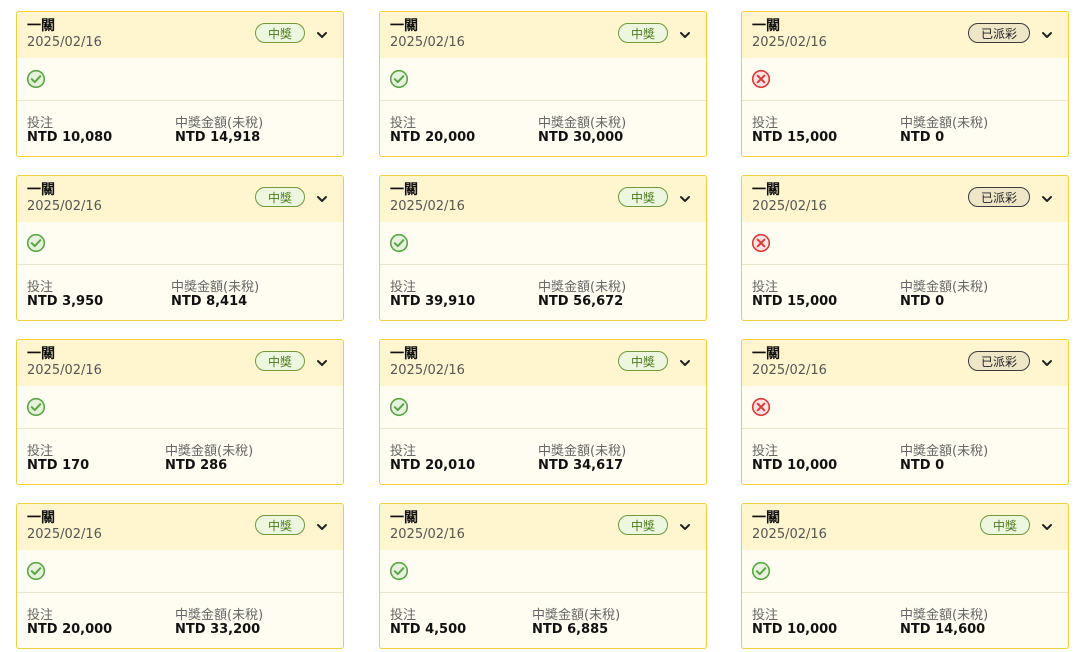 Image resolution: width=1080 pixels, height=652 pixels. What do you see at coordinates (428, 629) in the screenshot?
I see `stake-amount: NTD 4,500` at bounding box center [428, 629].